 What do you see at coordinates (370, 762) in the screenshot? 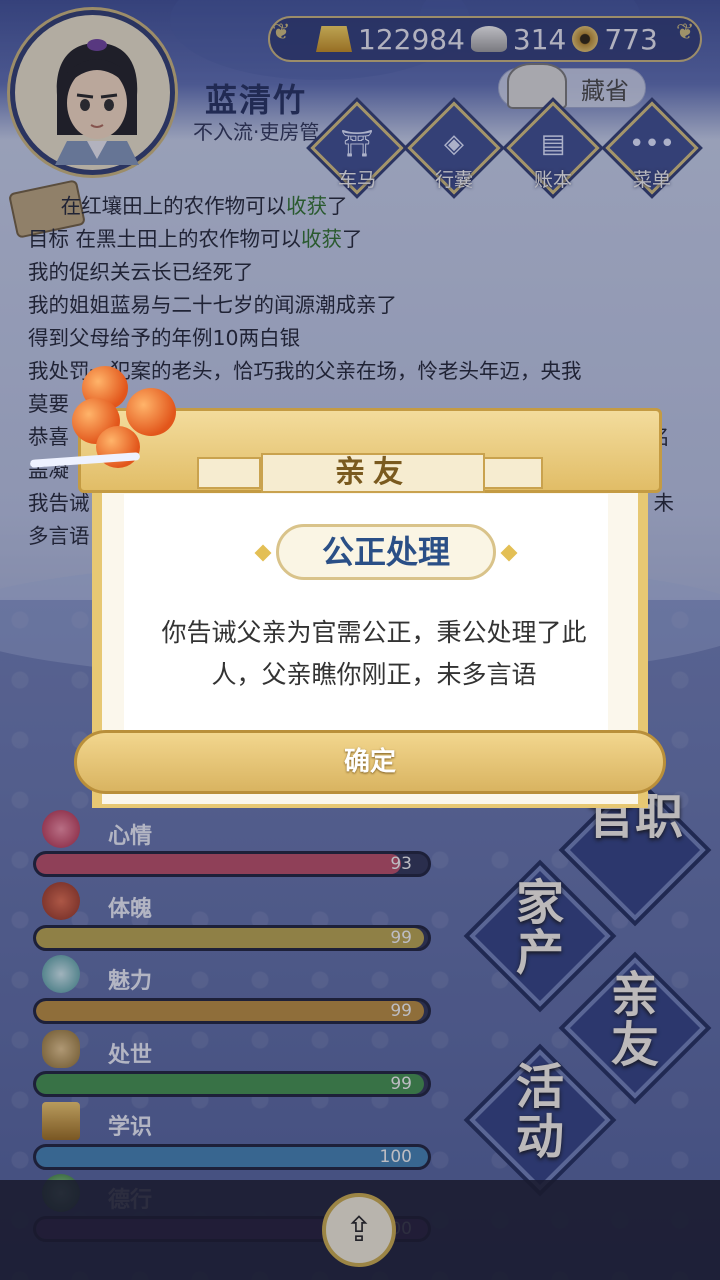
I see `confirm-button: 确定` at bounding box center [370, 762].